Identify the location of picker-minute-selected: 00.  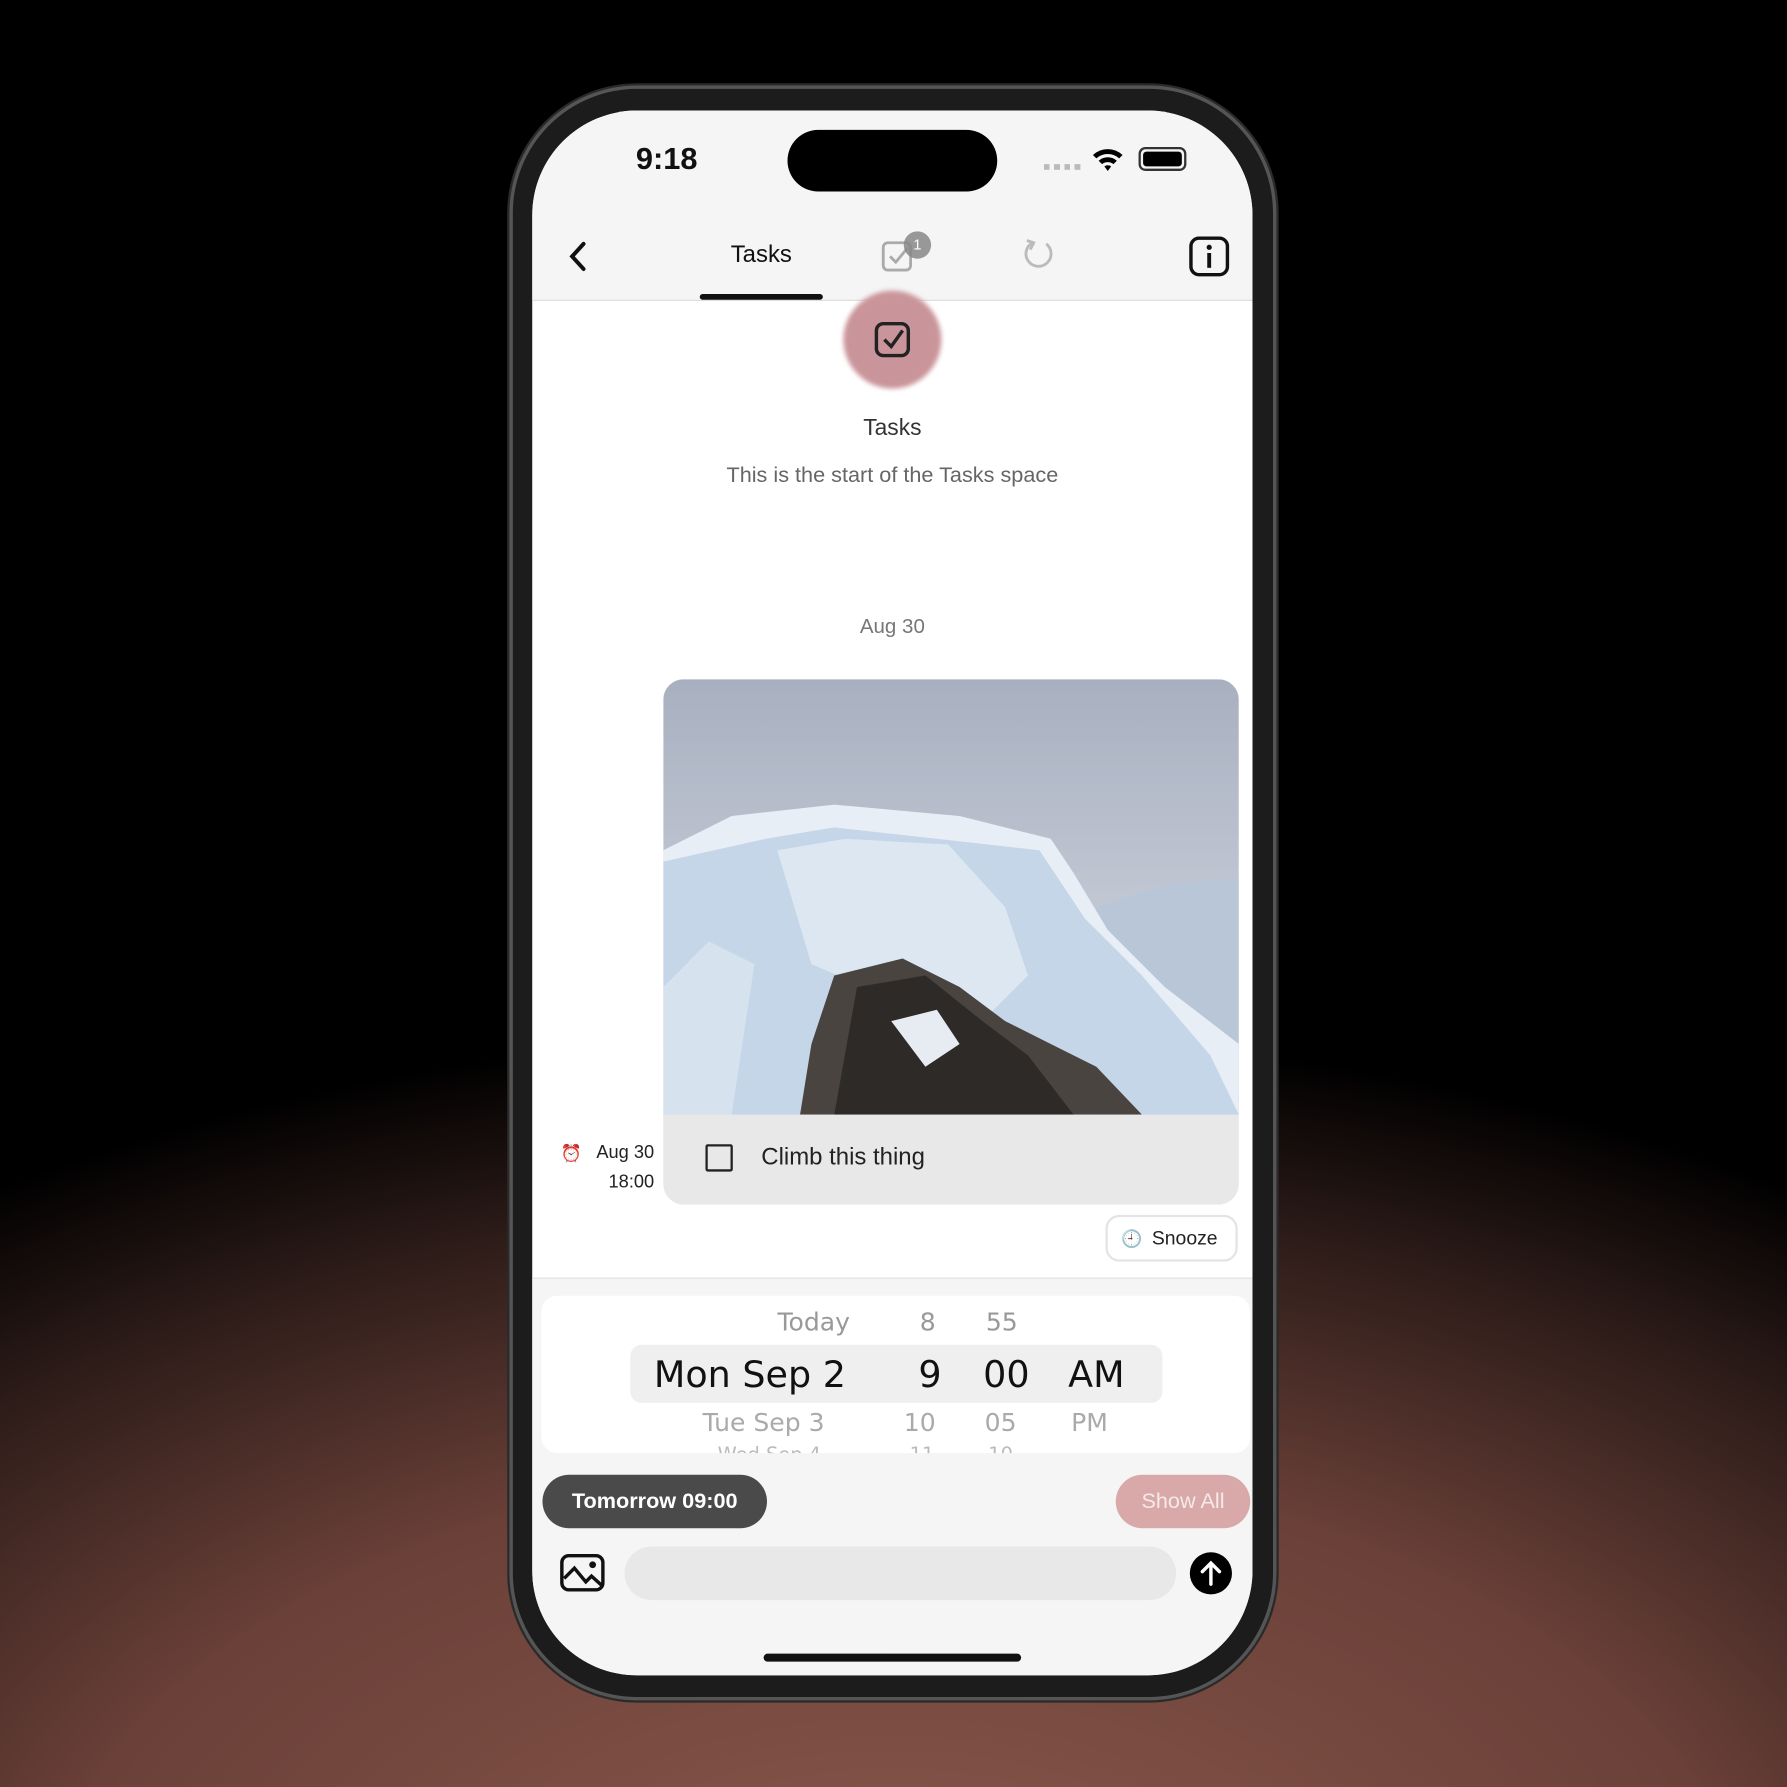
(1006, 1374).